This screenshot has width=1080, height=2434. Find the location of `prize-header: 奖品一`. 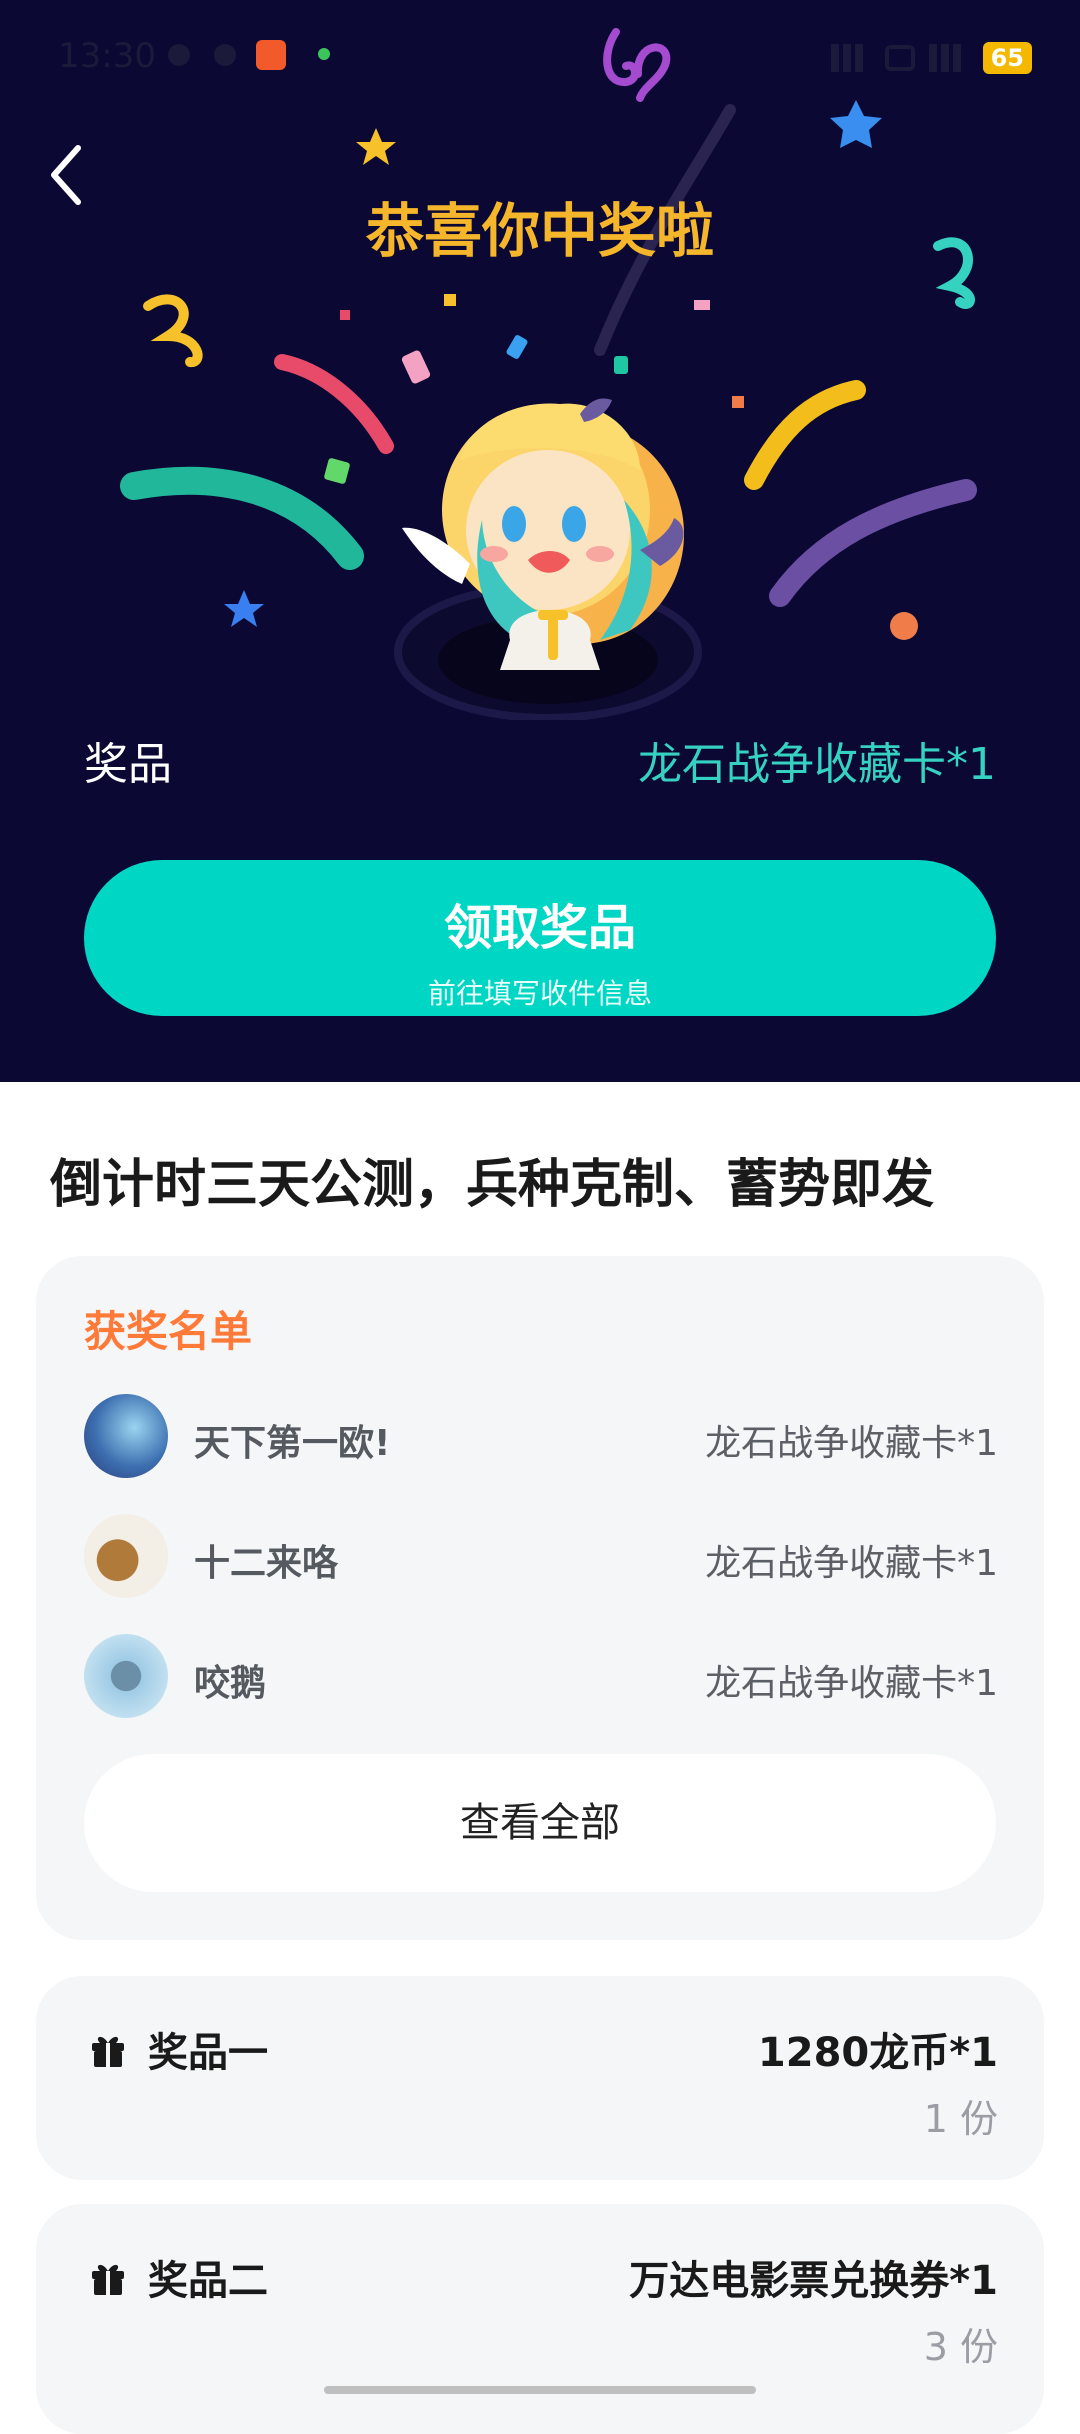

prize-header: 奖品一 is located at coordinates (178, 2049).